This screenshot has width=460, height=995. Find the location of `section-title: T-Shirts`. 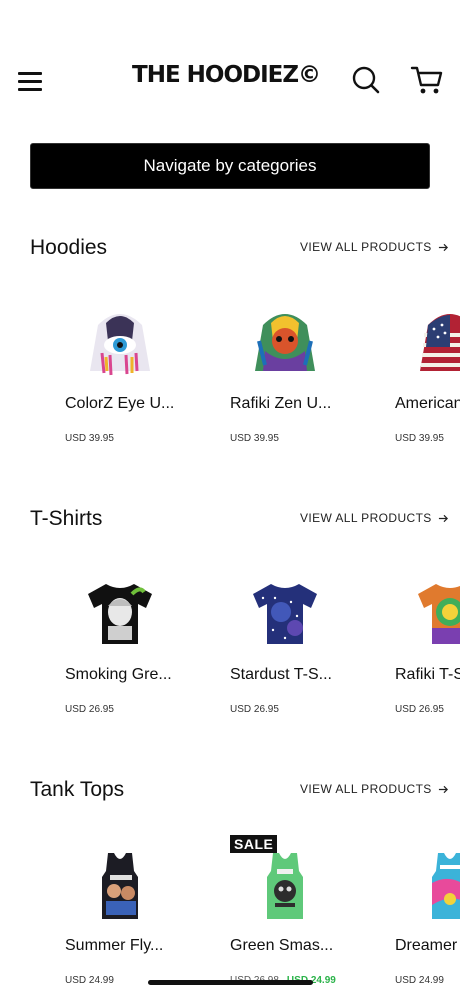

section-title: T-Shirts is located at coordinates (66, 518).